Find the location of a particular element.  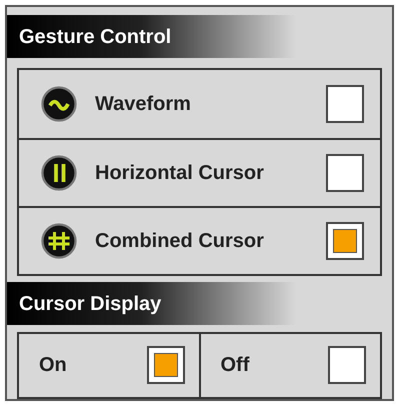

option-label: On is located at coordinates (53, 365).